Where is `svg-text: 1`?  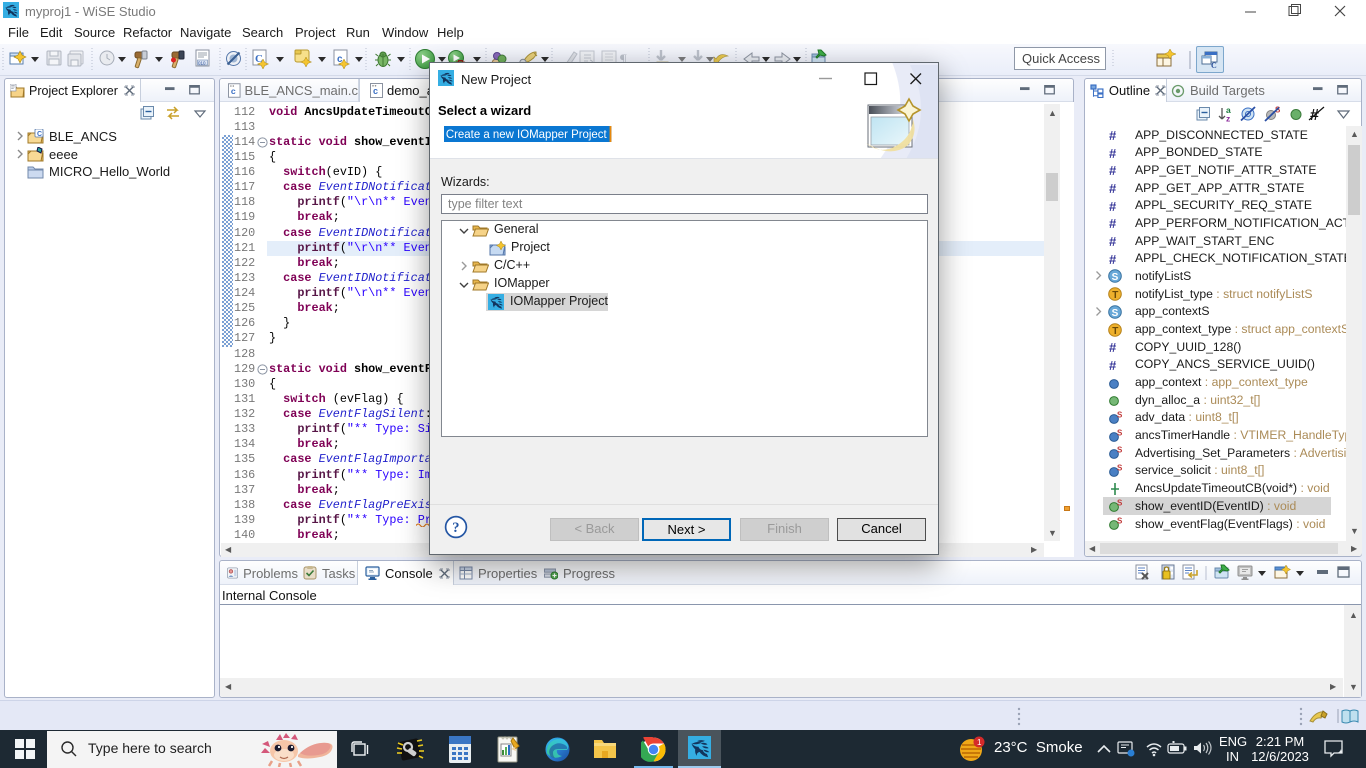 svg-text: 1 is located at coordinates (979, 742).